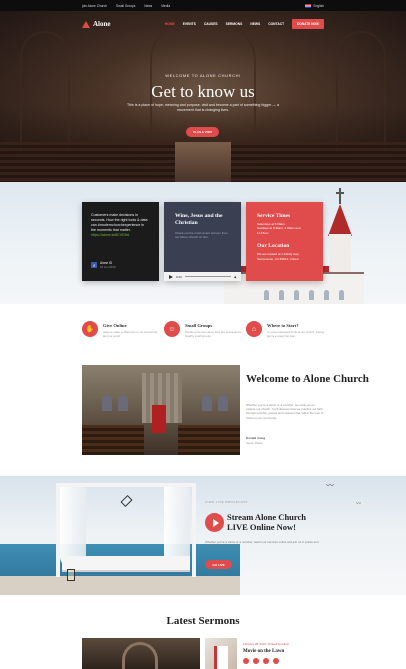 Image resolution: width=406 pixels, height=669 pixels. What do you see at coordinates (255, 24) in the screenshot?
I see `nav-item-news: NEWS` at bounding box center [255, 24].